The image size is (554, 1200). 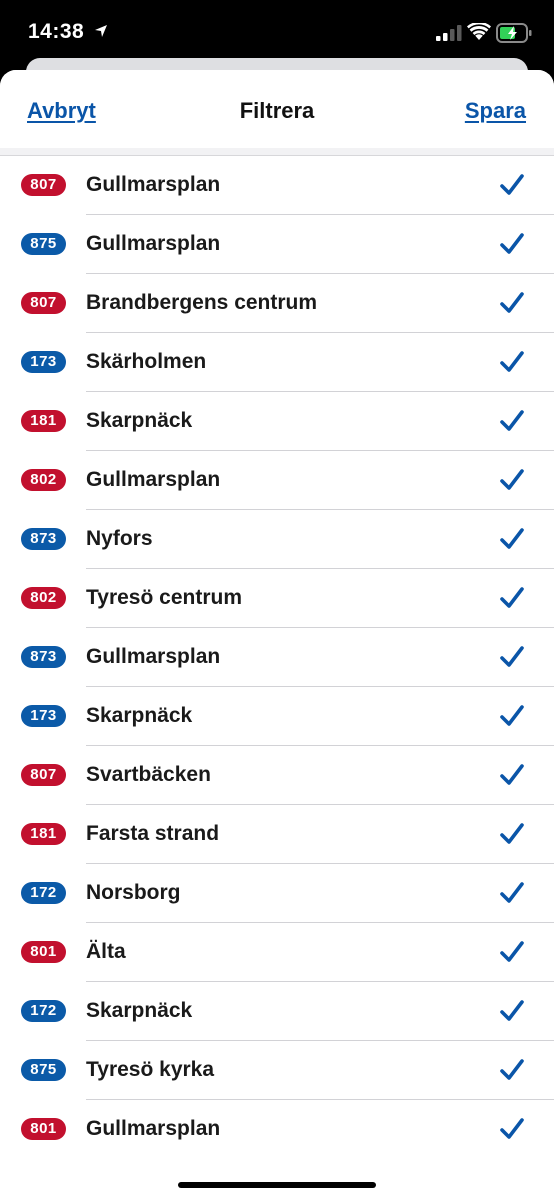 What do you see at coordinates (277, 1070) in the screenshot?
I see `route-row: 875 Tyresö kyrka` at bounding box center [277, 1070].